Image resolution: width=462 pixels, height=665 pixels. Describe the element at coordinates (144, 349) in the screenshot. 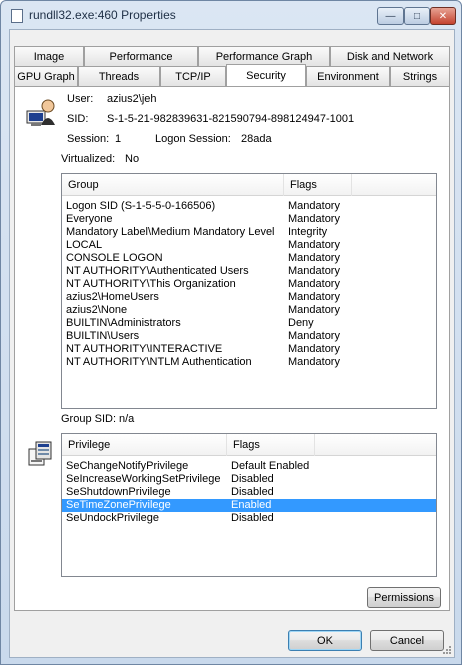

I see `row-name: NT AUTHORITY\INTERACTIVE` at that location.